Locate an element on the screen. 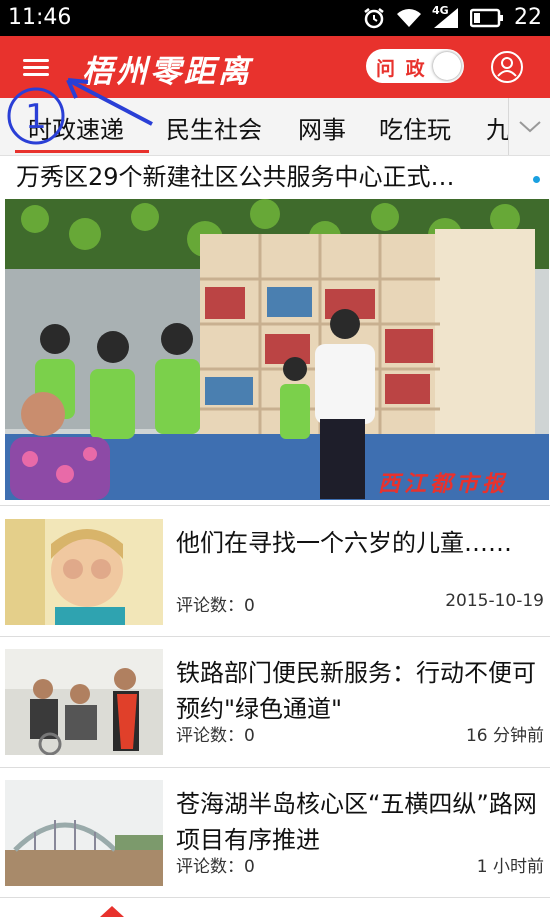  category-tabs: 时政速递 民生社会 网事 吃住玩 九 is located at coordinates (275, 127).